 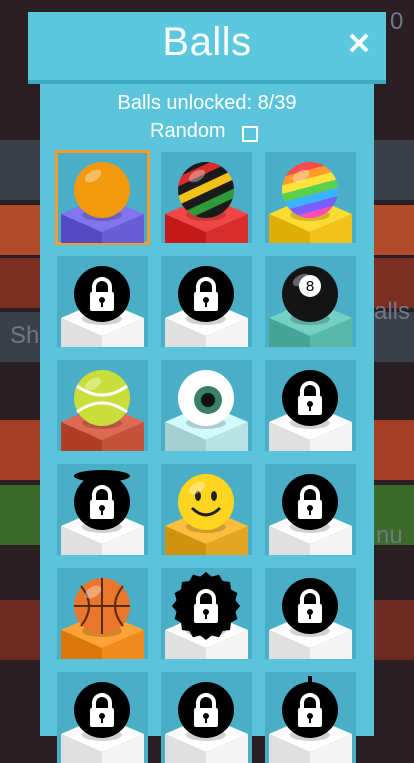 What do you see at coordinates (188, 131) in the screenshot?
I see `random-label: Random` at bounding box center [188, 131].